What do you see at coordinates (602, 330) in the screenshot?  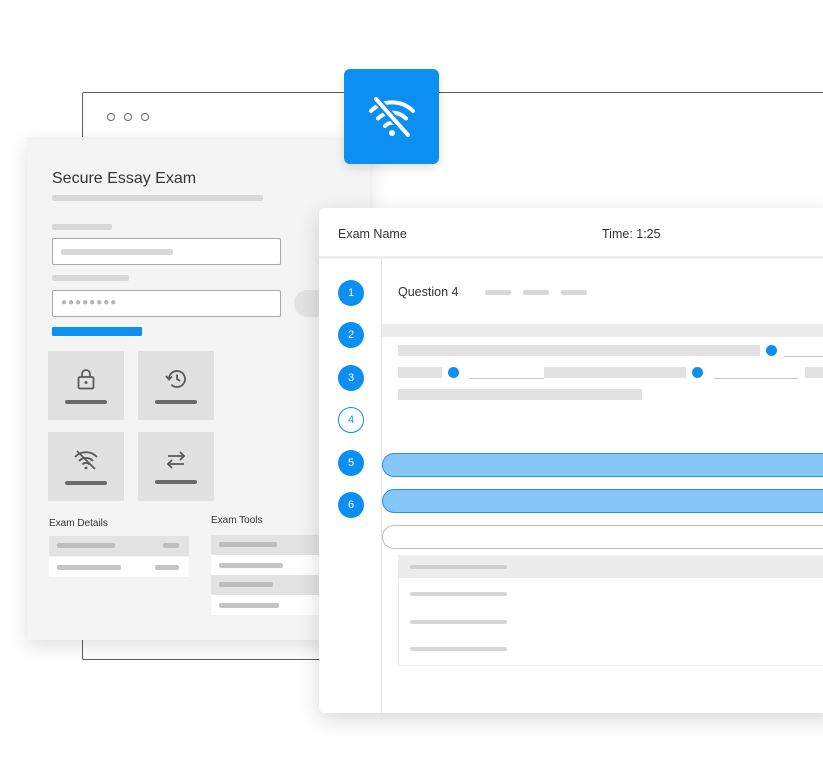 I see `prompt-band` at bounding box center [602, 330].